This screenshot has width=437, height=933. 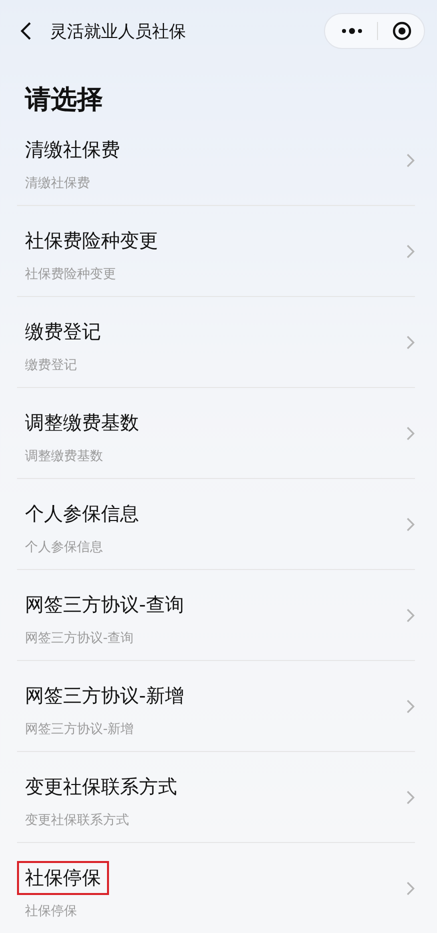 I want to click on item-title: 调整缴费基数, so click(x=82, y=423).